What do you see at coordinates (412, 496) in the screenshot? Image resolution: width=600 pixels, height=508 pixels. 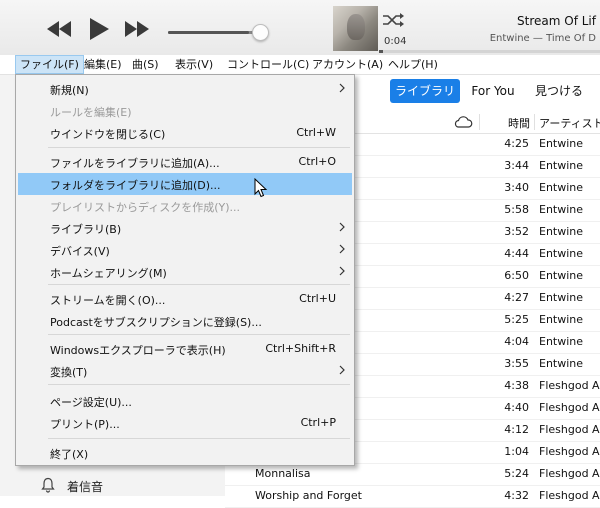 I see `table-row: Worship and Forget 4:32 Fleshgod A` at bounding box center [412, 496].